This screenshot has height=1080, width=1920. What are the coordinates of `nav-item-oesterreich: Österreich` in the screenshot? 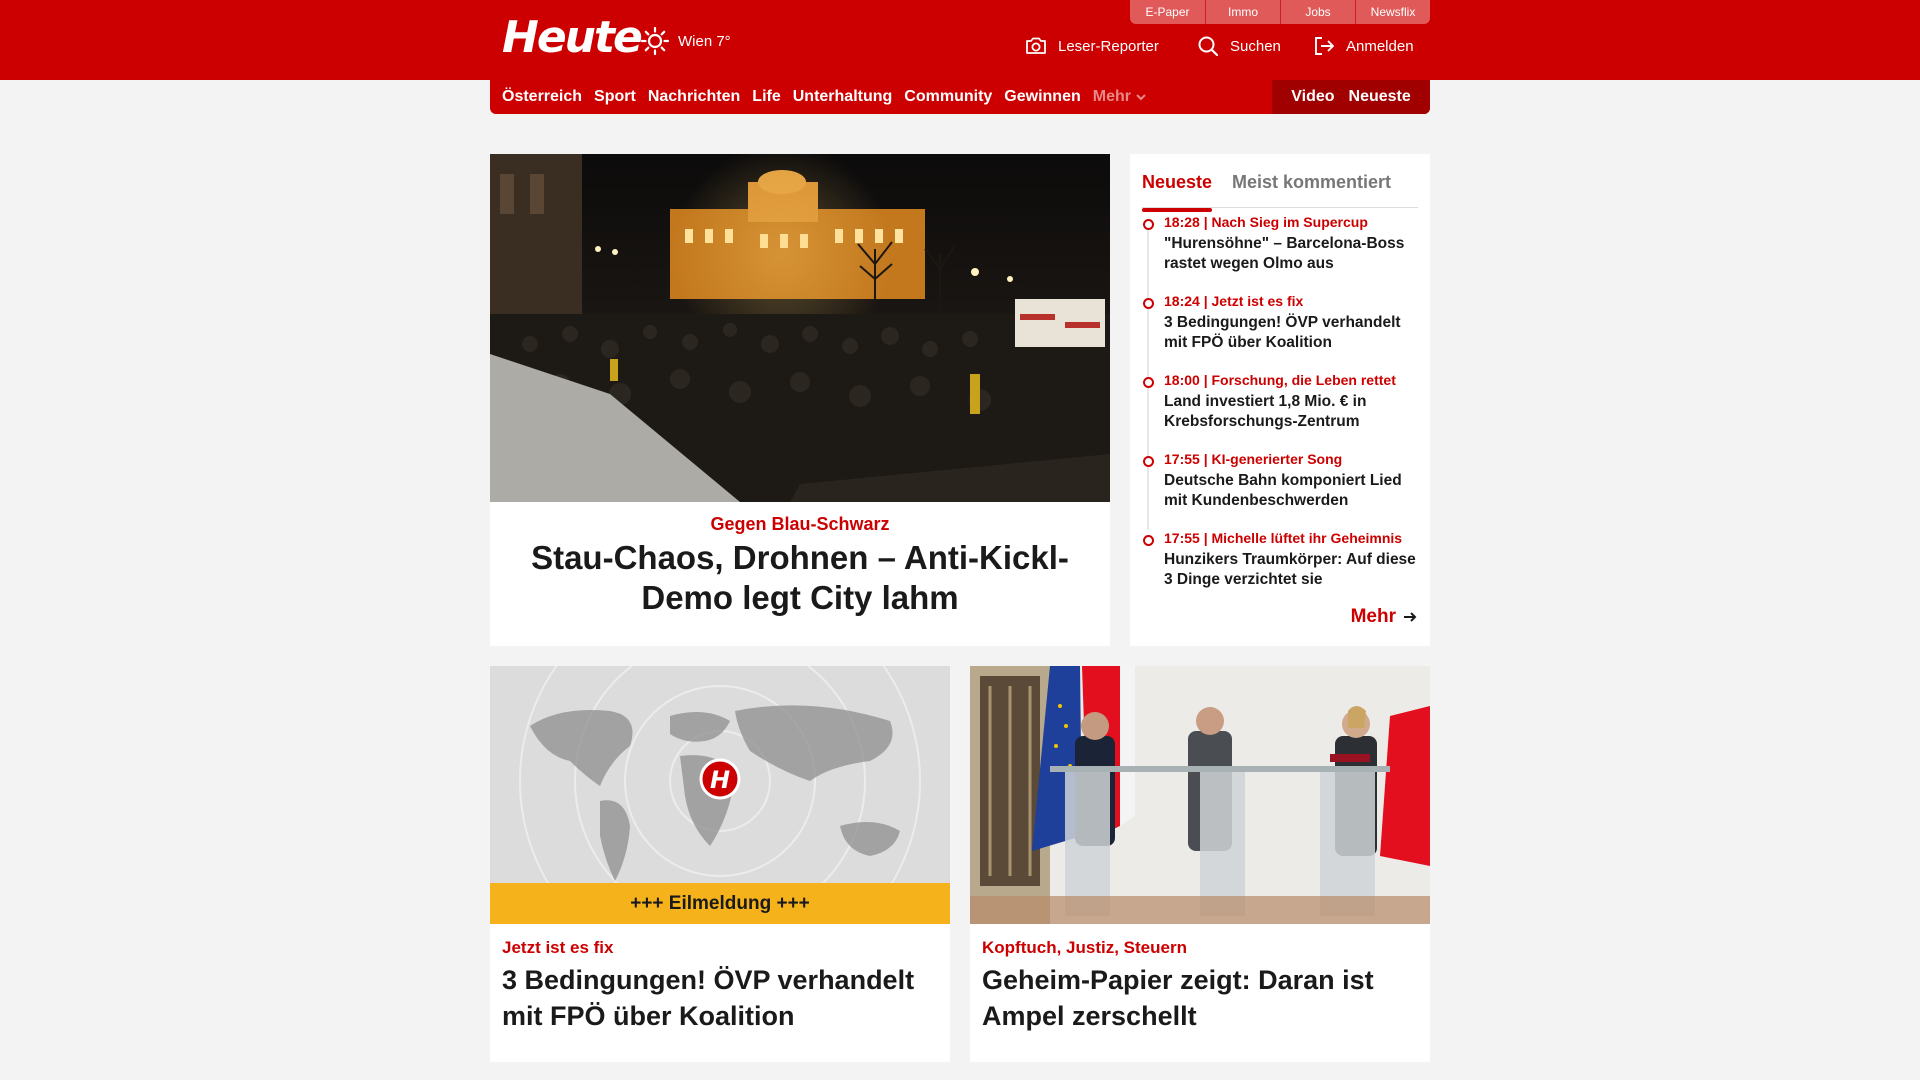 It's located at (542, 97).